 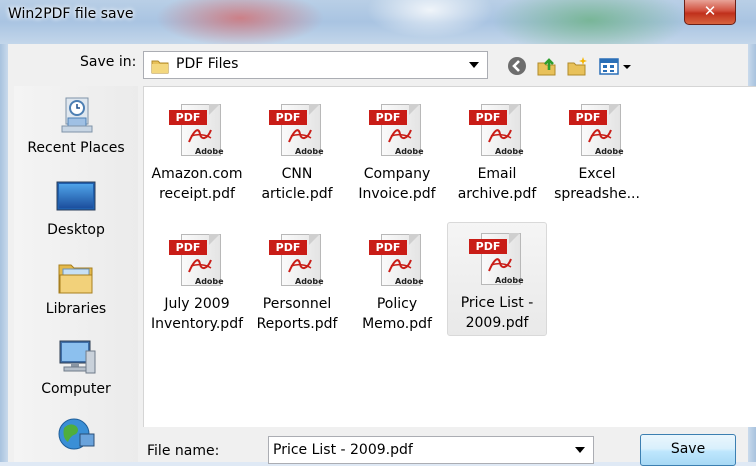 I want to click on file-name-input, so click(x=418, y=450).